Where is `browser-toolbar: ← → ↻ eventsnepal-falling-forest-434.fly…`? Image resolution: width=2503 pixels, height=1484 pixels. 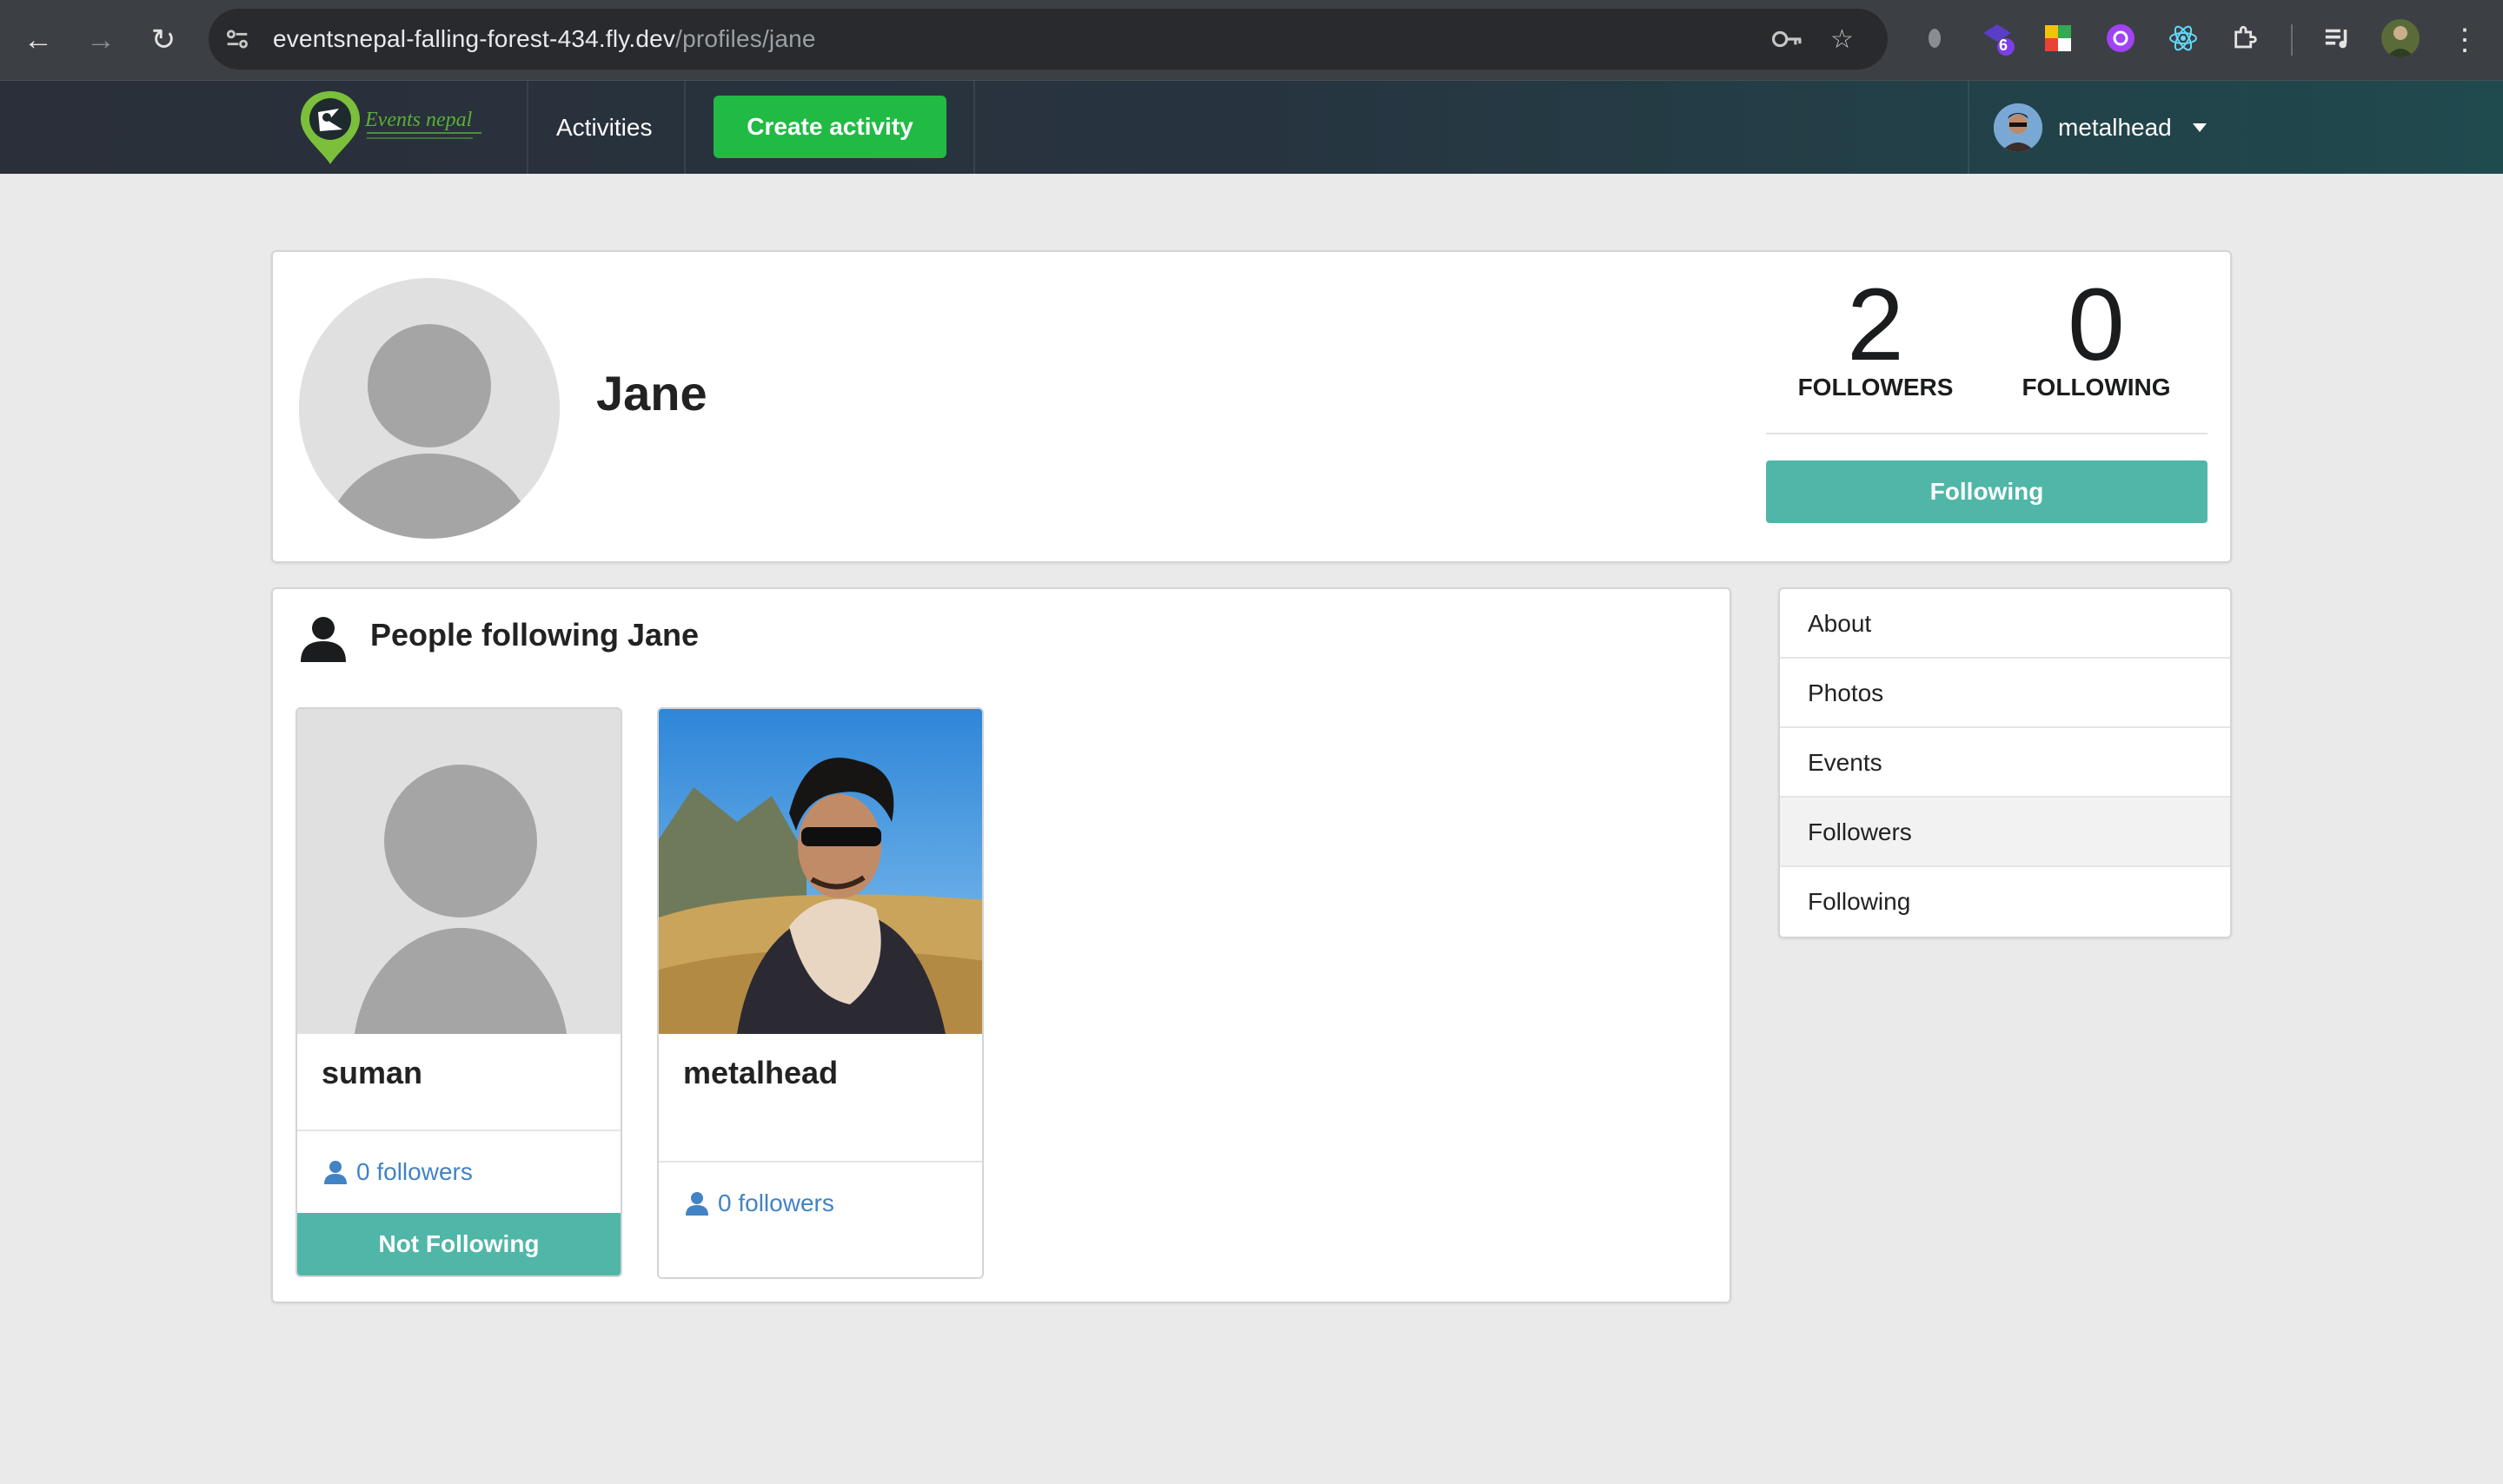
browser-toolbar: ← → ↻ eventsnepal-falling-forest-434.fly… is located at coordinates (1251, 40).